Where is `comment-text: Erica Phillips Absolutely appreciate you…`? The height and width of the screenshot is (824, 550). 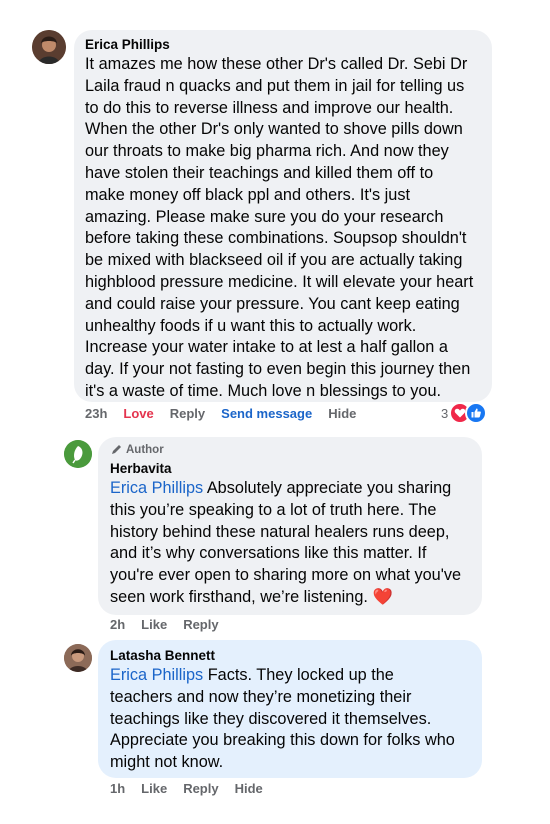 comment-text: Erica Phillips Absolutely appreciate you… is located at coordinates (295, 543).